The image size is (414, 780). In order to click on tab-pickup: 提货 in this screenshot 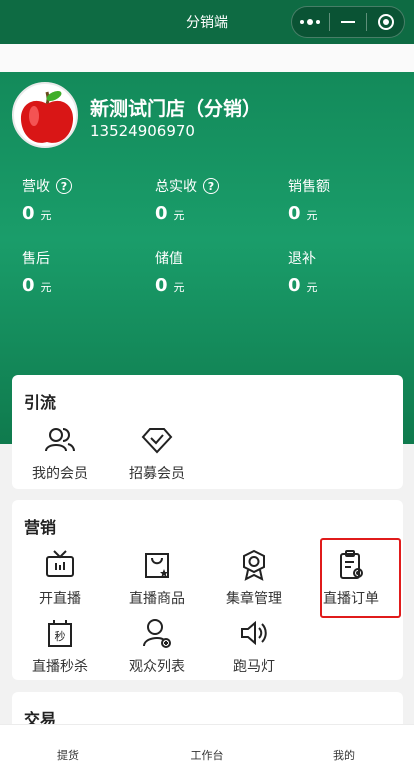, I will do `click(68, 755)`.